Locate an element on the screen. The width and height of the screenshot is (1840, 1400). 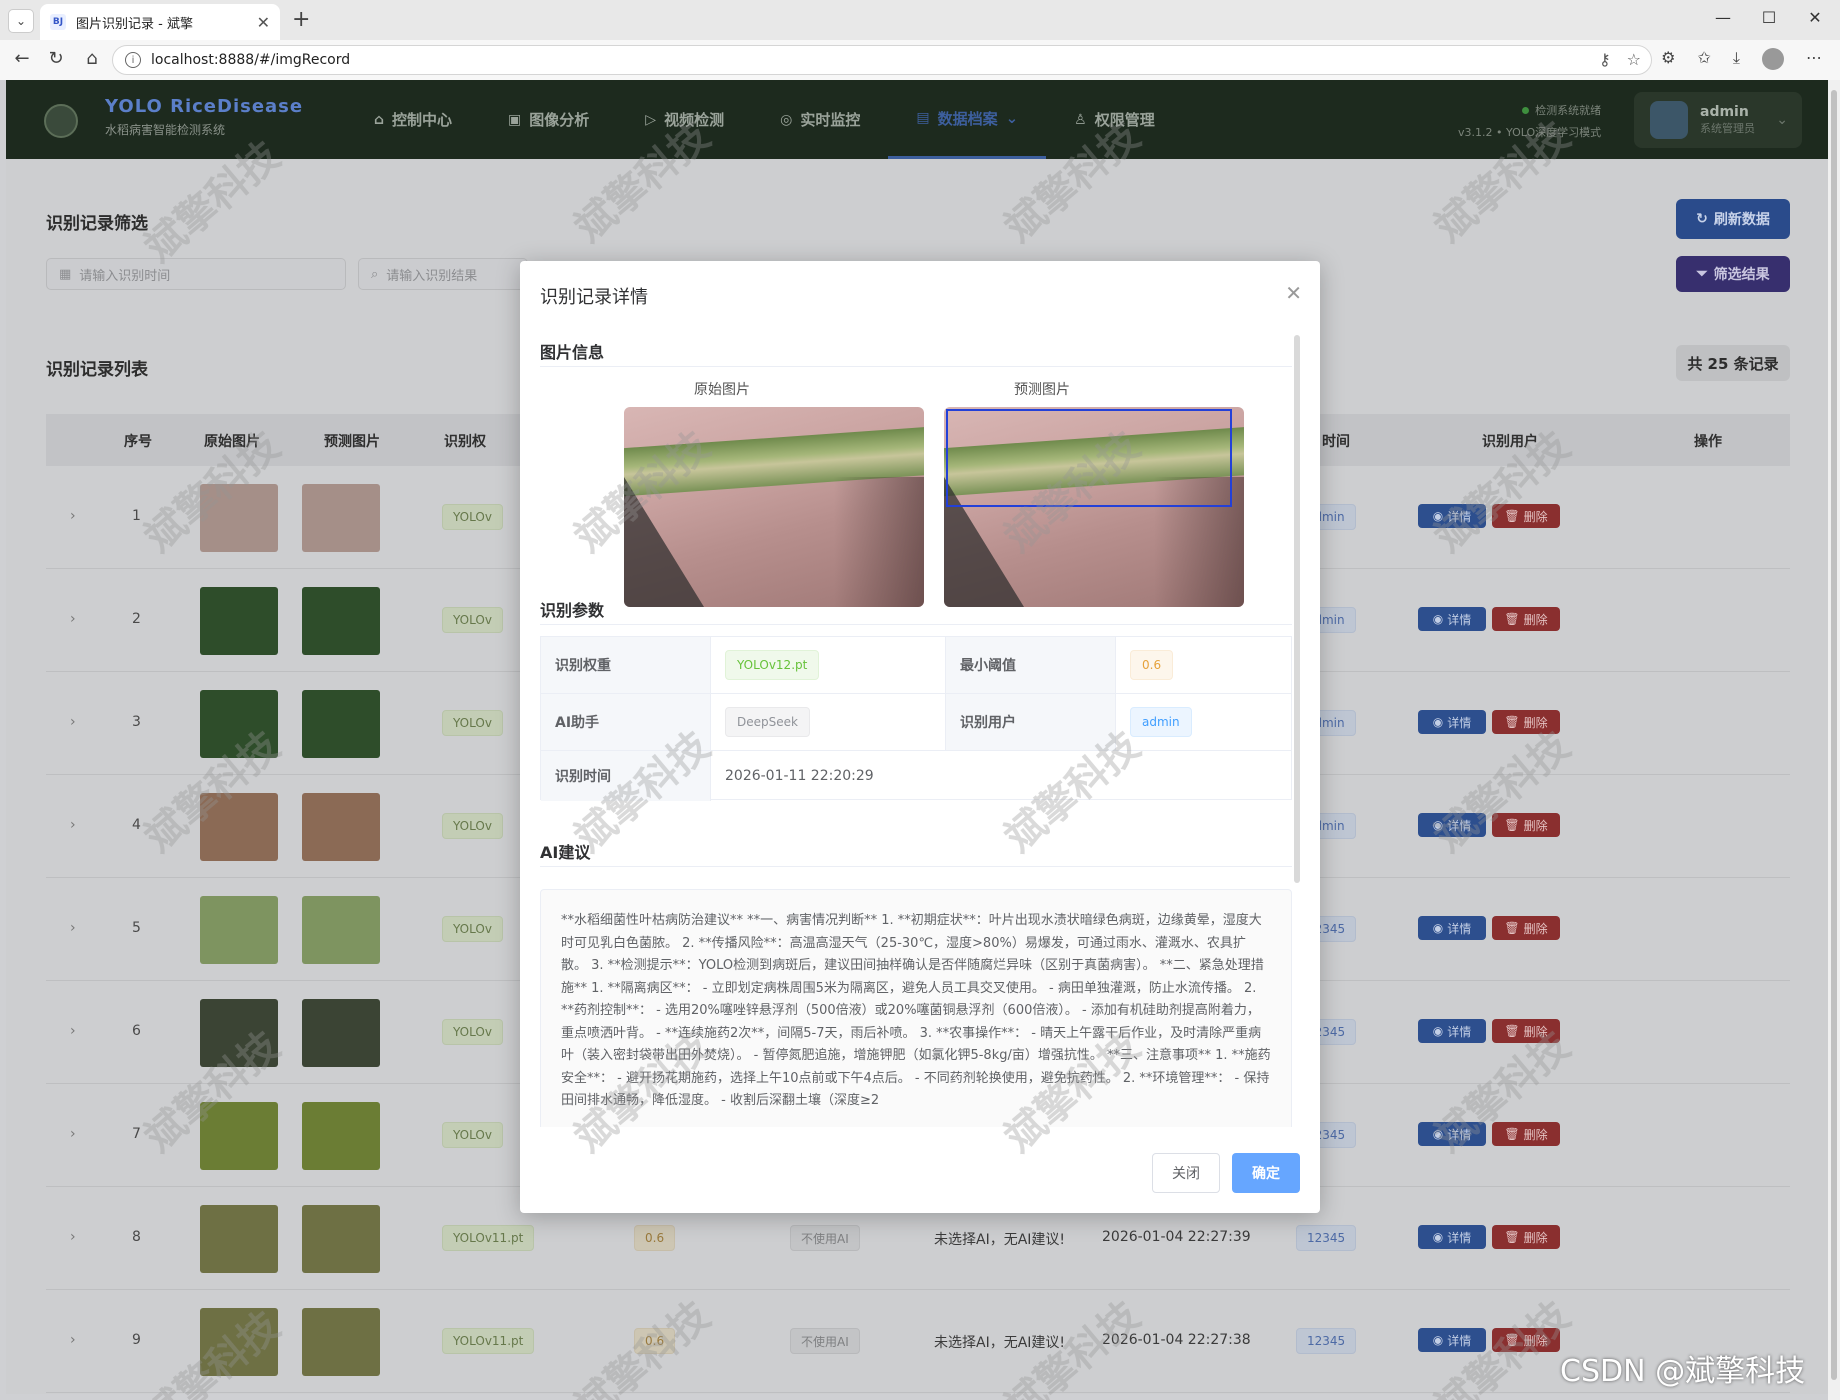
nav-records: ▤ 数据档案 ⌄ is located at coordinates (967, 119).